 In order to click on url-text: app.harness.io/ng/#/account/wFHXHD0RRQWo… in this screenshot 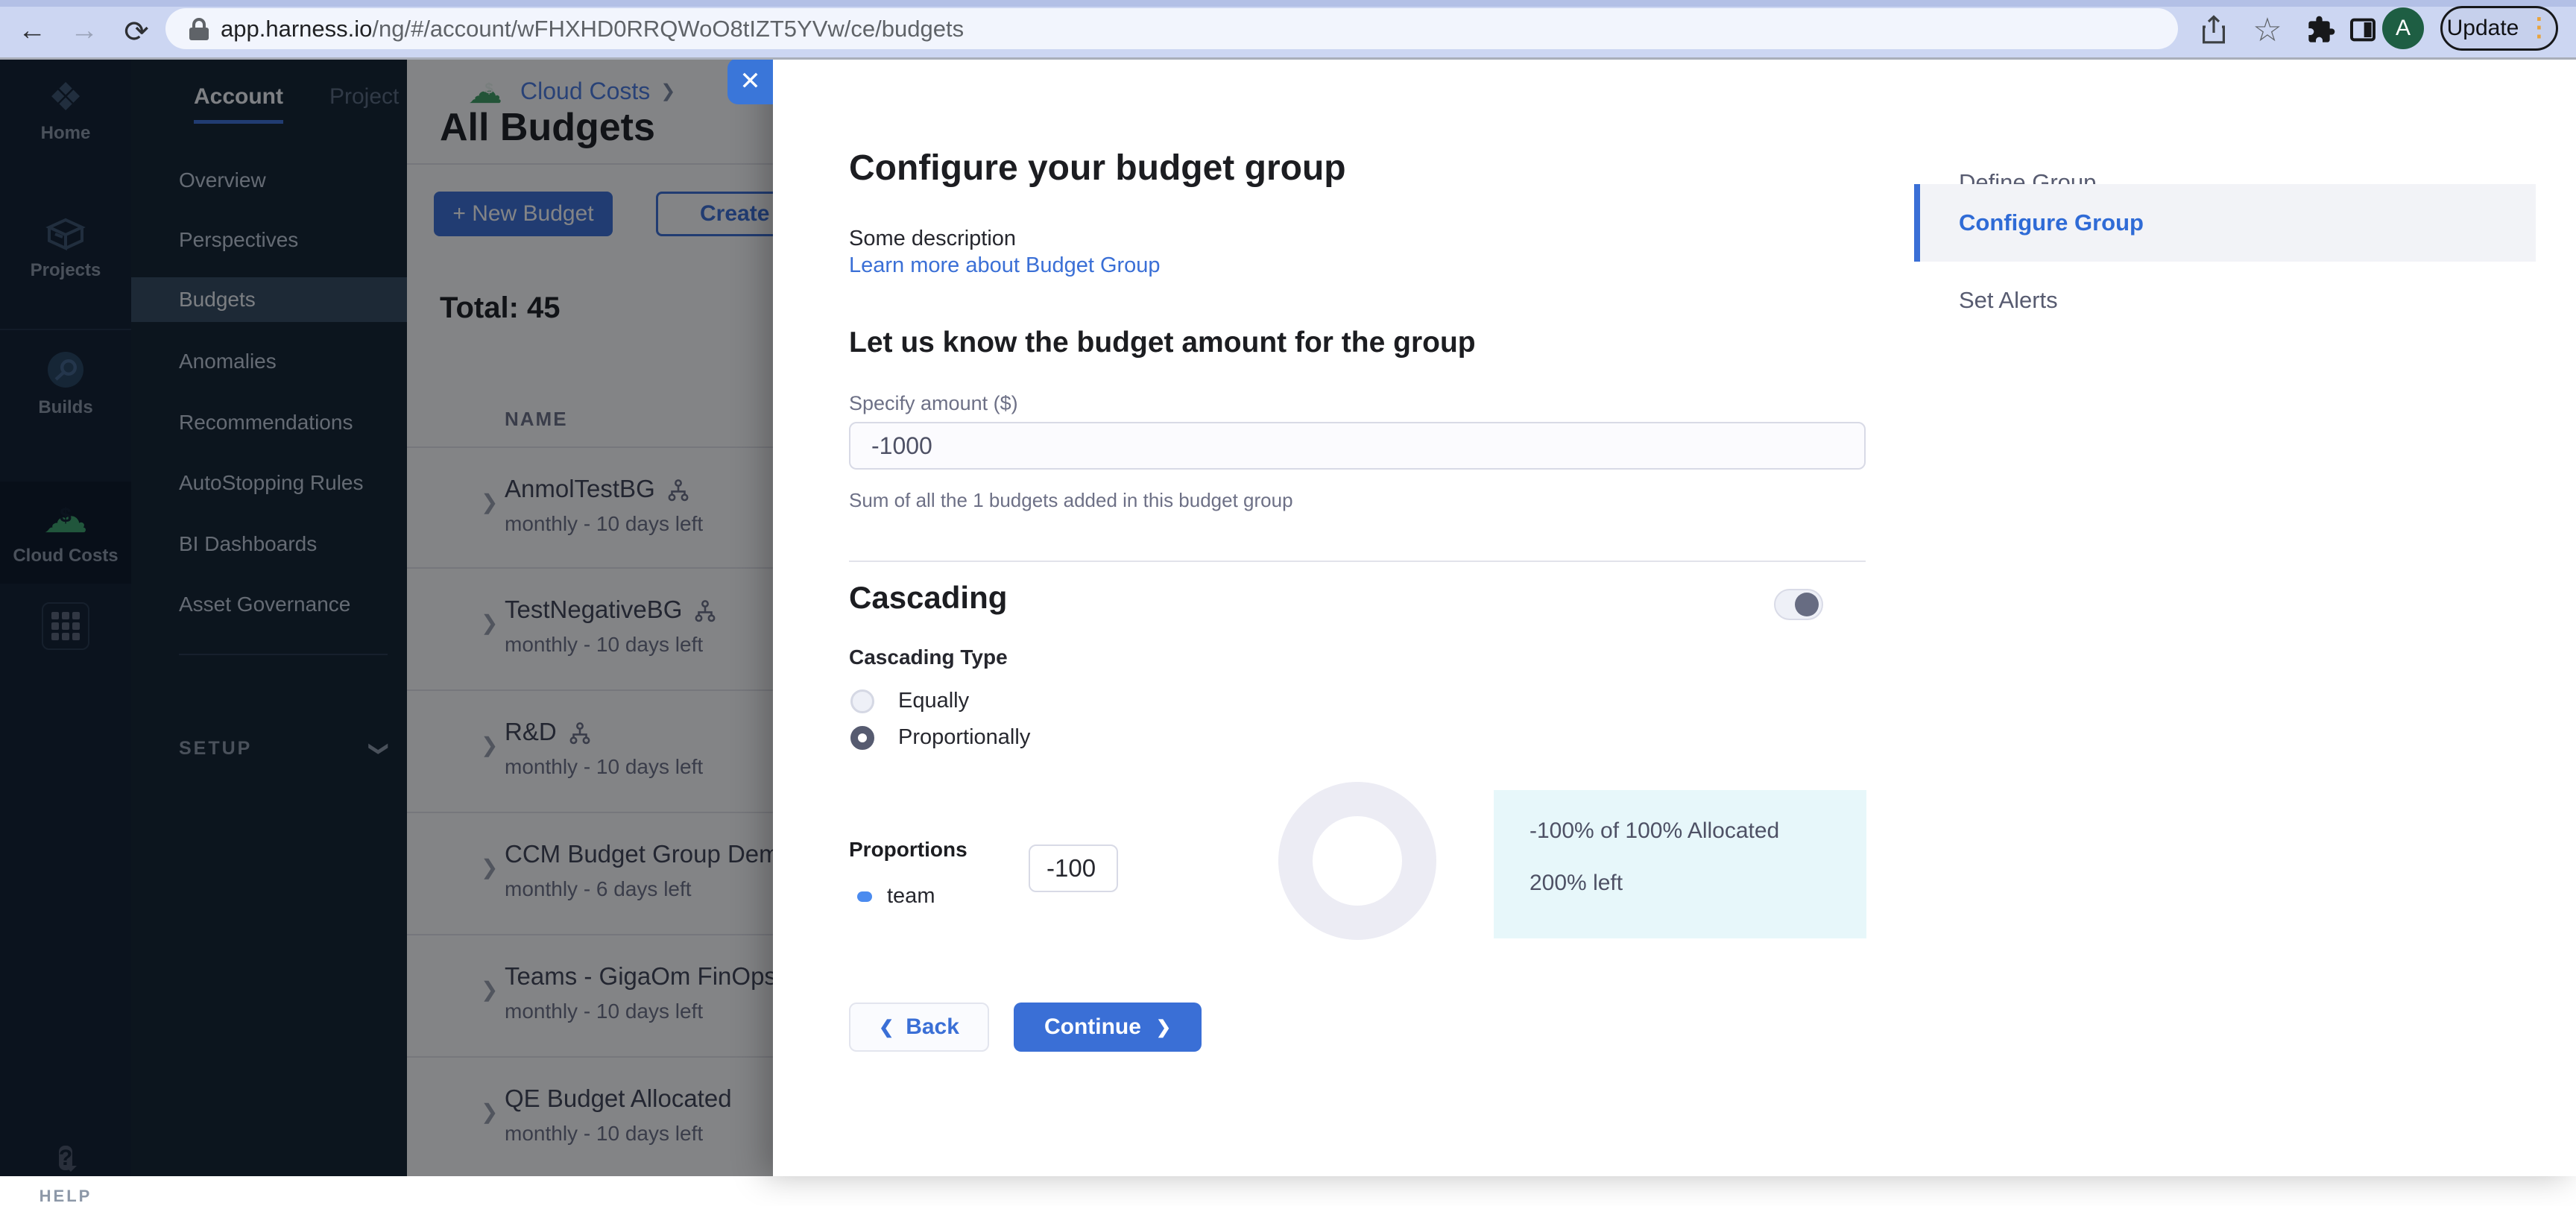, I will do `click(592, 29)`.